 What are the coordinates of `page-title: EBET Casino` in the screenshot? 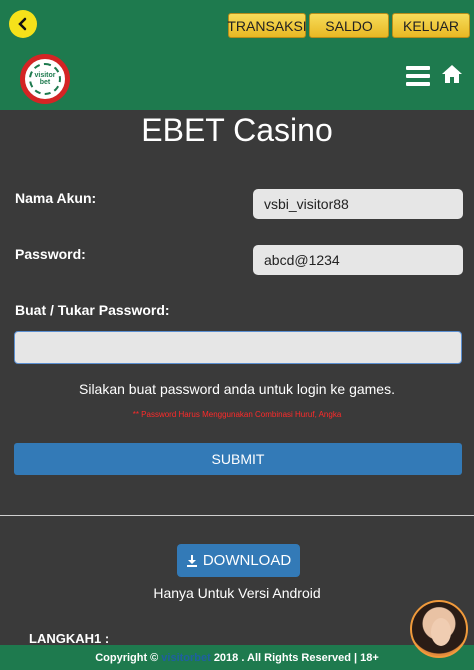 It's located at (237, 130).